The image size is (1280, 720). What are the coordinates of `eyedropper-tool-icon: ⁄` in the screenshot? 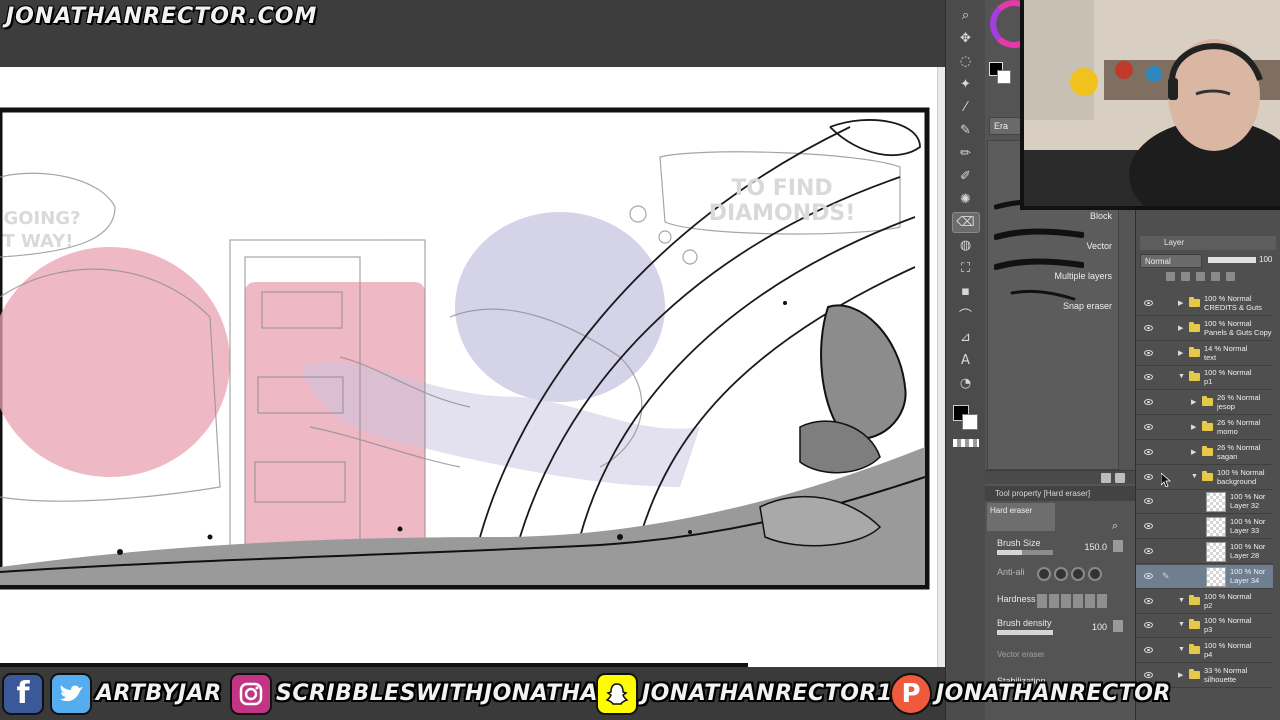 It's located at (966, 107).